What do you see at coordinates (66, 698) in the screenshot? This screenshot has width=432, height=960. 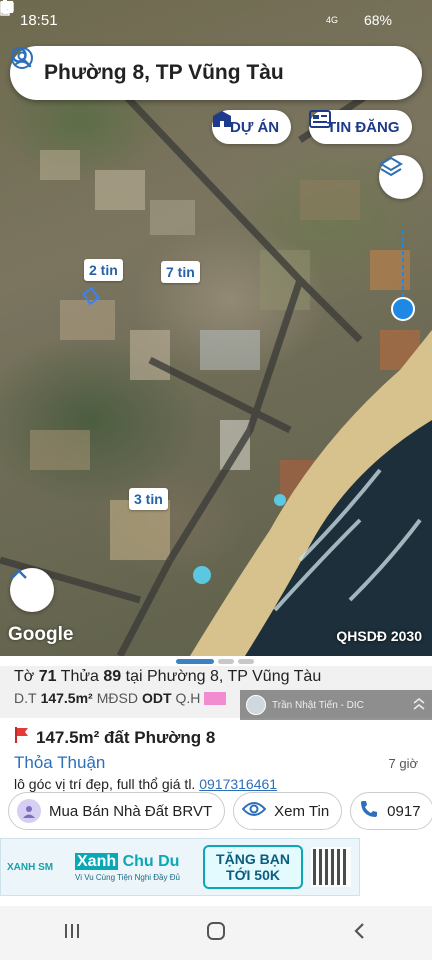 I see `area-value: 147.5m²` at bounding box center [66, 698].